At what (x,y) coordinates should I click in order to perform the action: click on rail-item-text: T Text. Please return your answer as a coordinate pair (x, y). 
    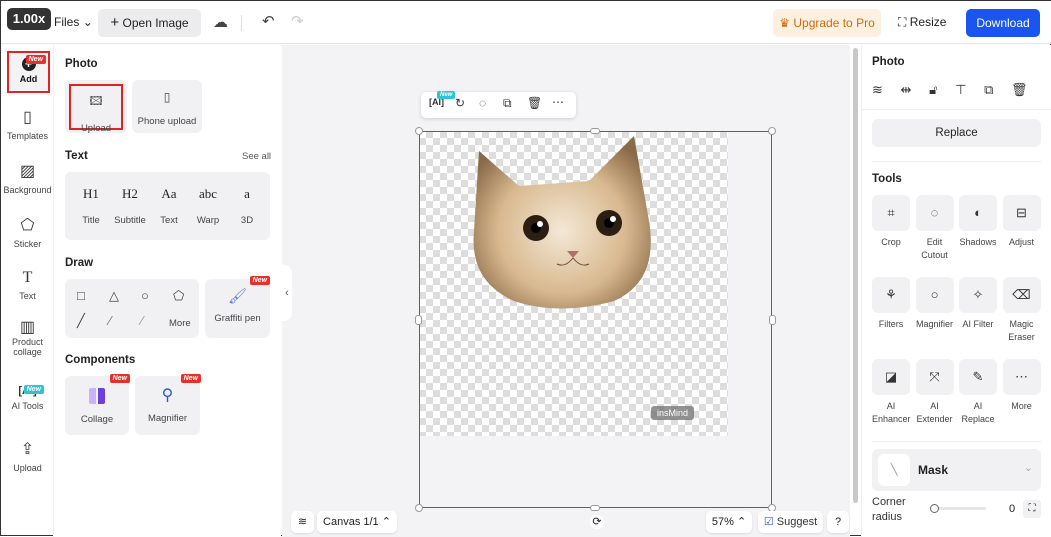
    Looking at the image, I should click on (27, 285).